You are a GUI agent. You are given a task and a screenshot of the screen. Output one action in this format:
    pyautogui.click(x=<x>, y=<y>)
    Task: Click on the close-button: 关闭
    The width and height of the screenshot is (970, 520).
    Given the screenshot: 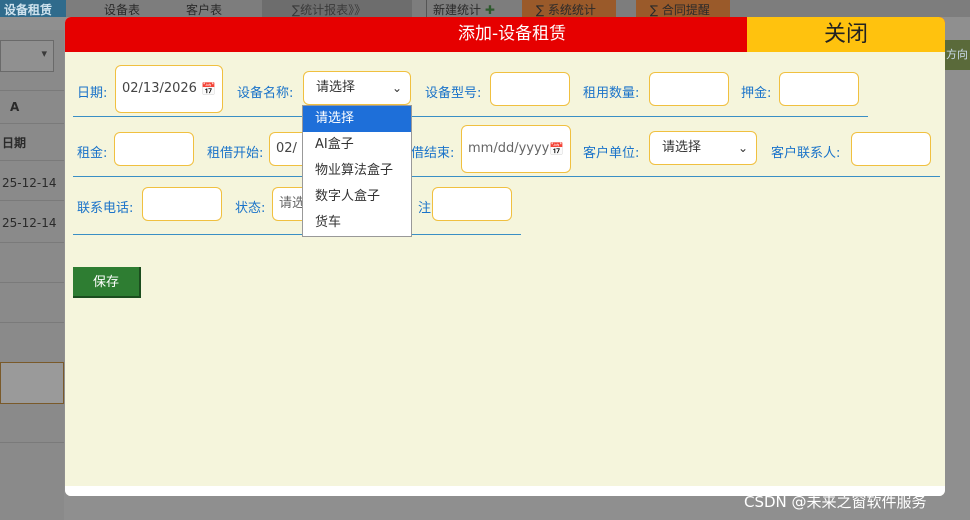 What is the action you would take?
    pyautogui.click(x=846, y=34)
    